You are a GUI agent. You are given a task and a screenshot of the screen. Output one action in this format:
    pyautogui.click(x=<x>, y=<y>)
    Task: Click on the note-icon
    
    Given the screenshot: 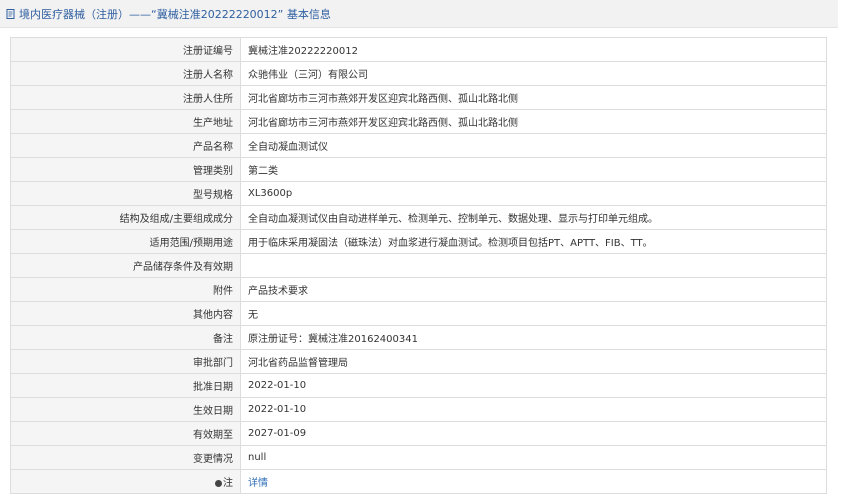 What is the action you would take?
    pyautogui.click(x=218, y=483)
    